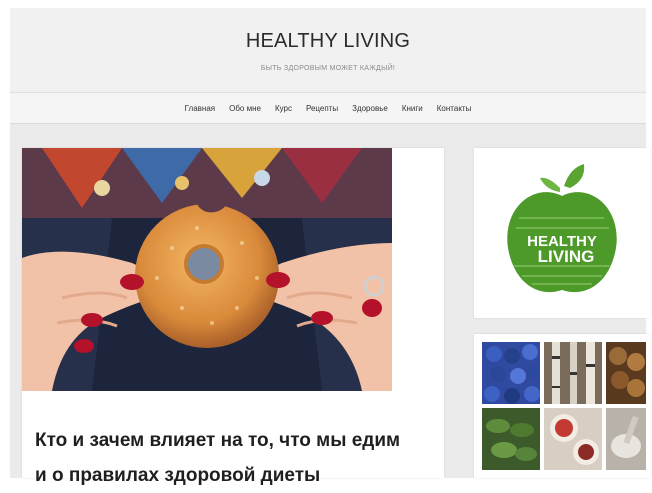 This screenshot has width=652, height=493. I want to click on nav-item-books: Книги, so click(412, 108).